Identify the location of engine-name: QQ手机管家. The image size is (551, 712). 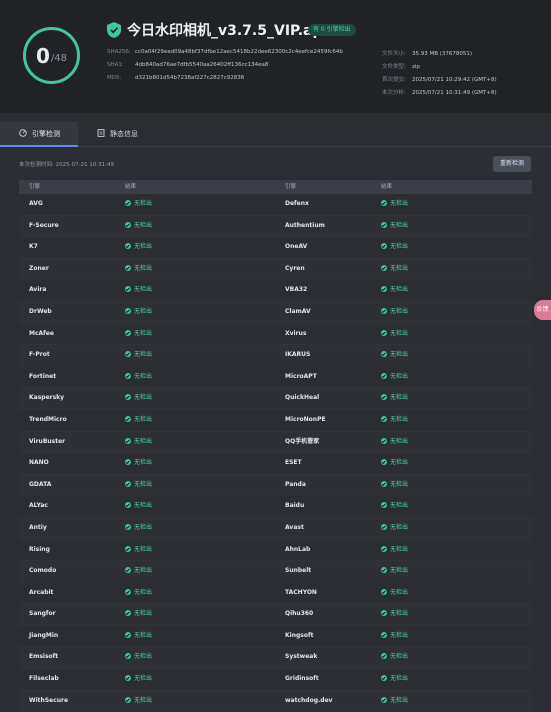
(302, 442).